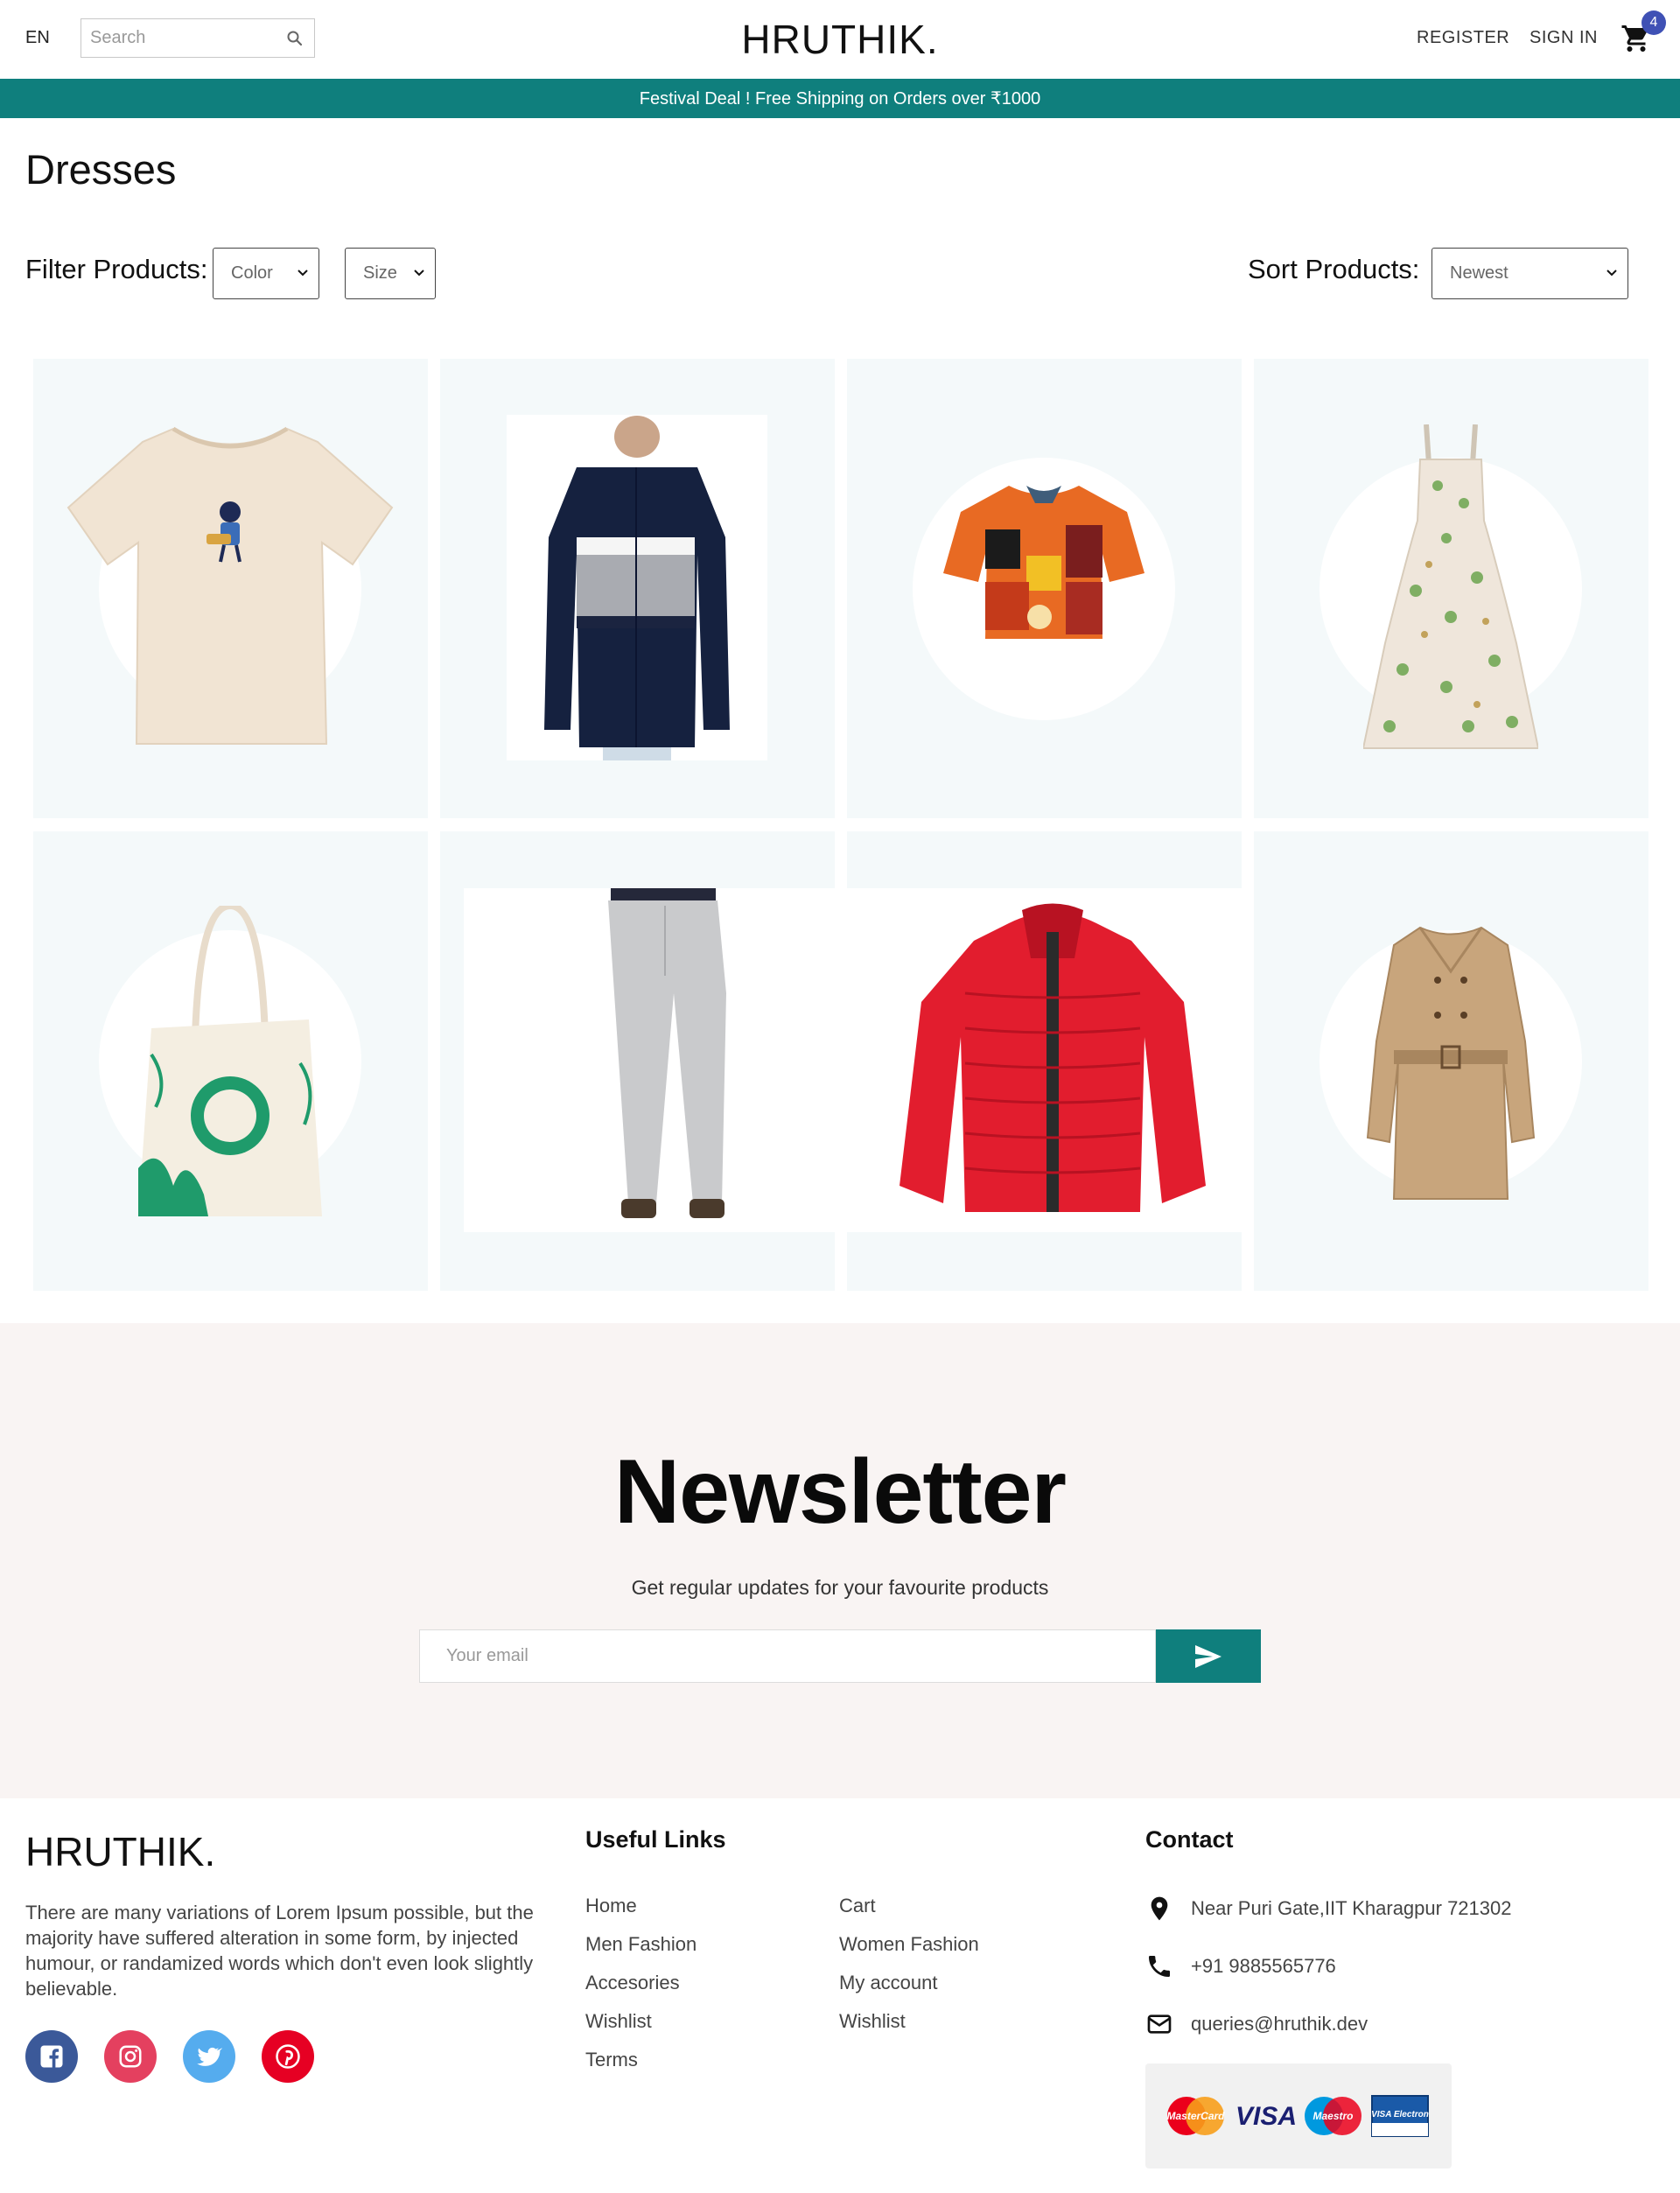 The image size is (1680, 2193). Describe the element at coordinates (655, 1839) in the screenshot. I see `useful-links-title: Useful Links` at that location.